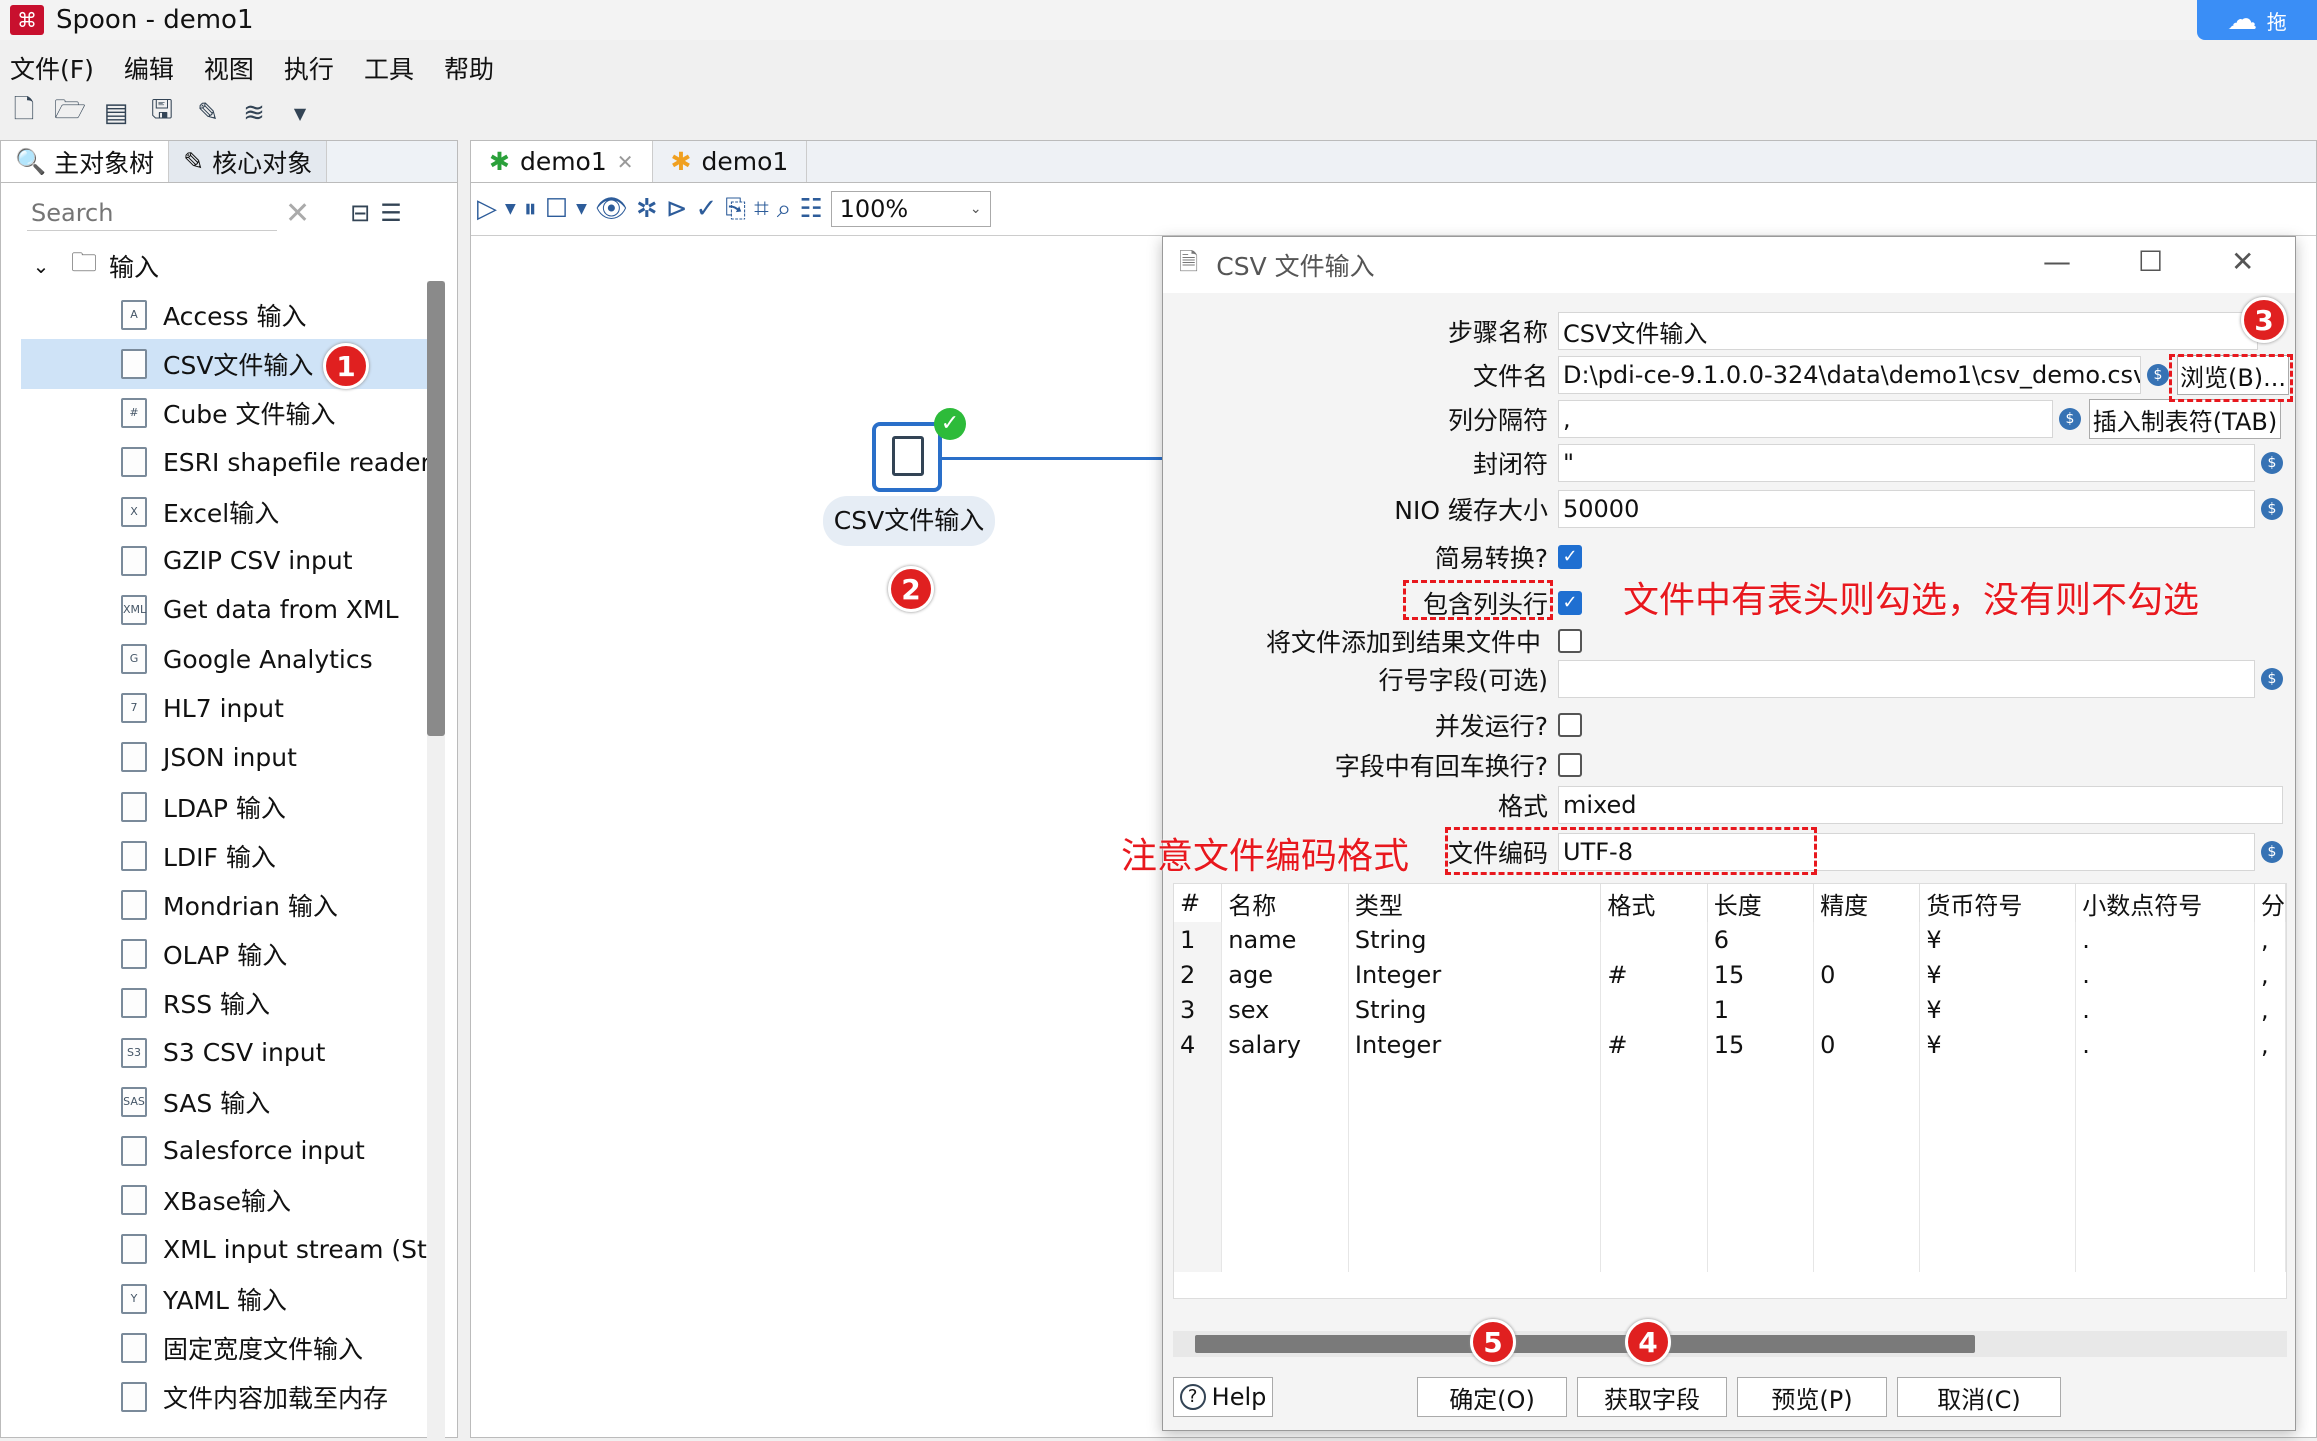  What do you see at coordinates (1906, 679) in the screenshot?
I see `row-number-field` at bounding box center [1906, 679].